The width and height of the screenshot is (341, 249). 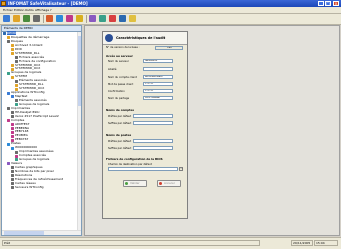 I want to click on new-icon, so click(x=6, y=18).